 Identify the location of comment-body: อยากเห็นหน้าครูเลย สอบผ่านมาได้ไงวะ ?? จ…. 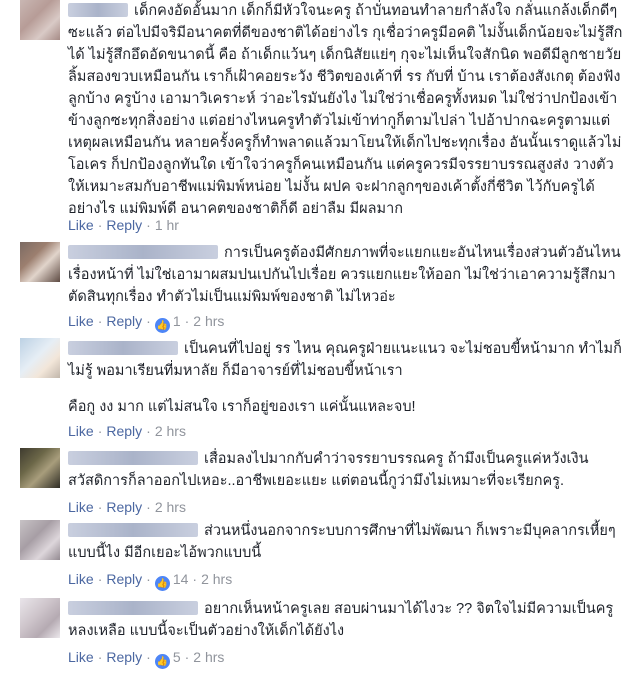
(341, 620).